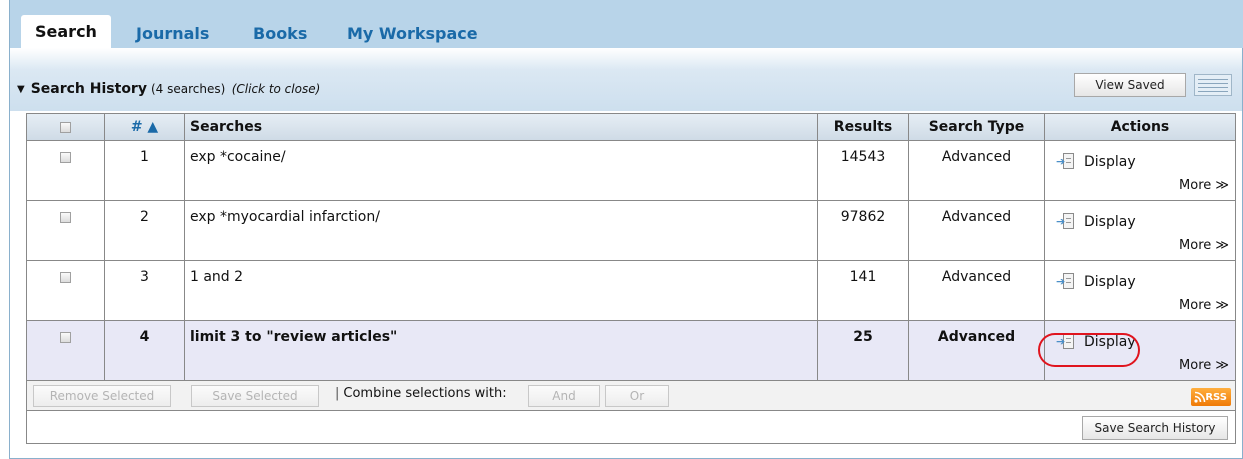  I want to click on row-number: 1, so click(145, 170).